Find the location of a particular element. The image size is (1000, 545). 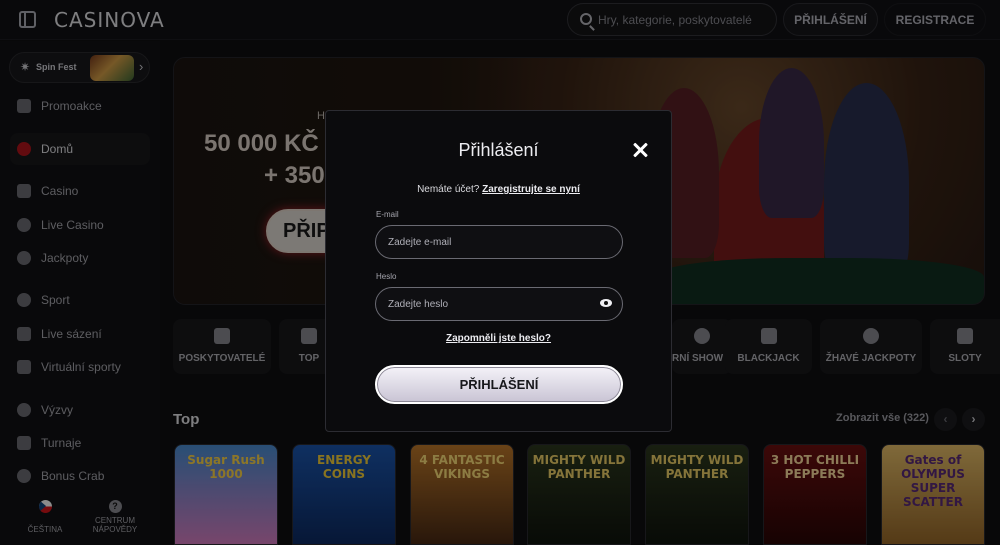

password-field is located at coordinates (499, 304).